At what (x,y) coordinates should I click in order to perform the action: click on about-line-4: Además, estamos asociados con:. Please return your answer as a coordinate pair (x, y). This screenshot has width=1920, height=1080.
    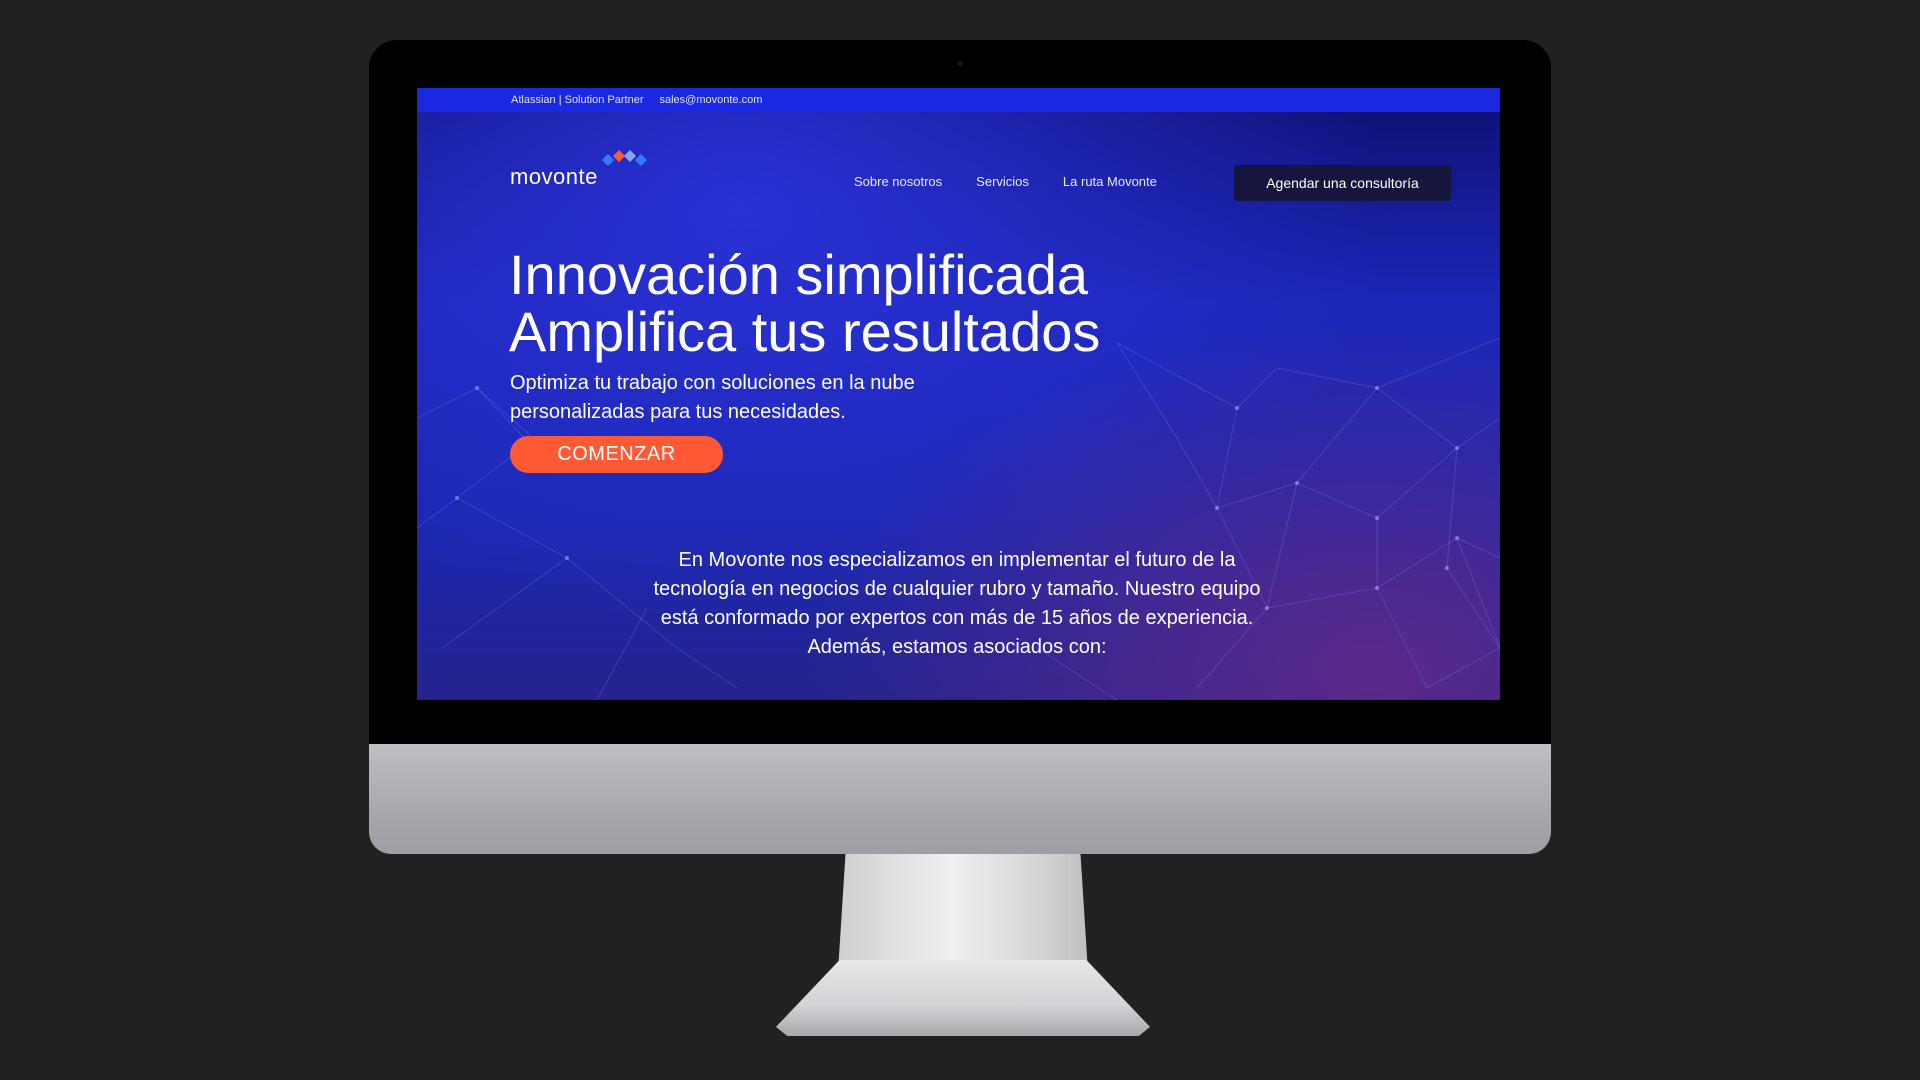
    Looking at the image, I should click on (957, 647).